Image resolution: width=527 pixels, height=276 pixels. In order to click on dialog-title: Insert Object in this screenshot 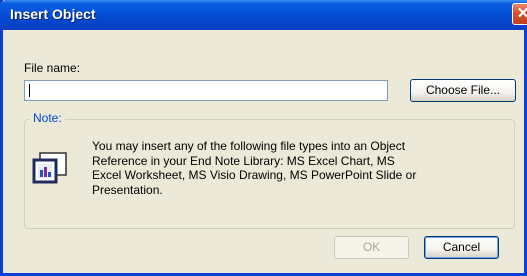, I will do `click(53, 14)`.